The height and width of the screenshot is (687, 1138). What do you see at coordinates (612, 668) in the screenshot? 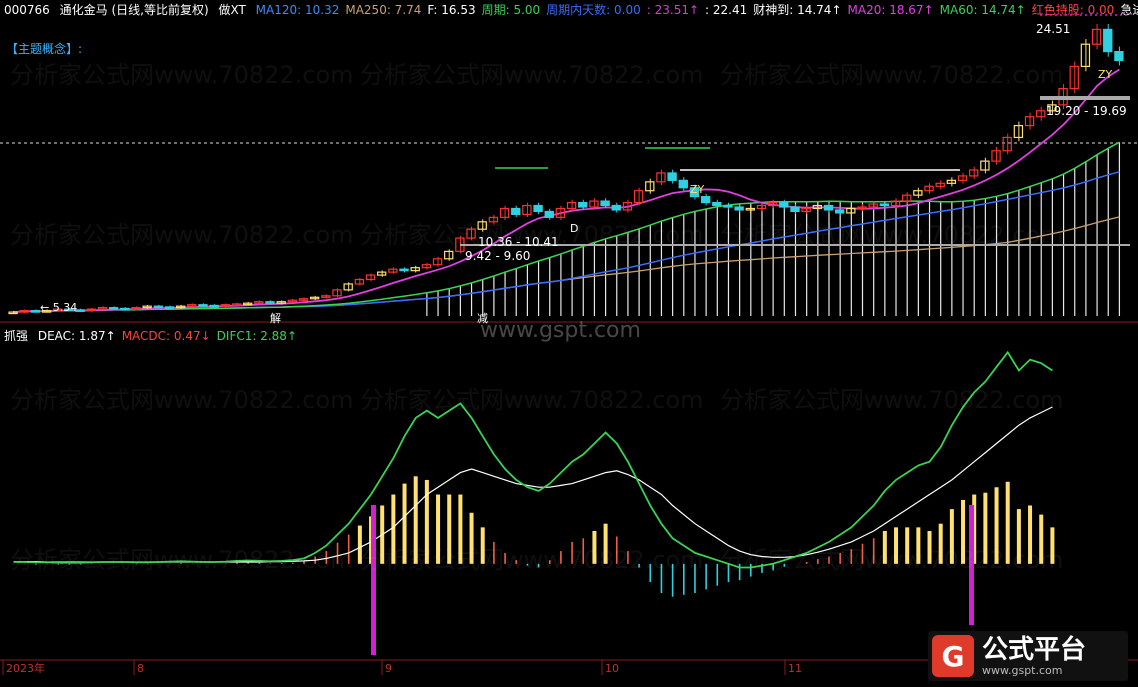
I see `time-axis-label: 10` at bounding box center [612, 668].